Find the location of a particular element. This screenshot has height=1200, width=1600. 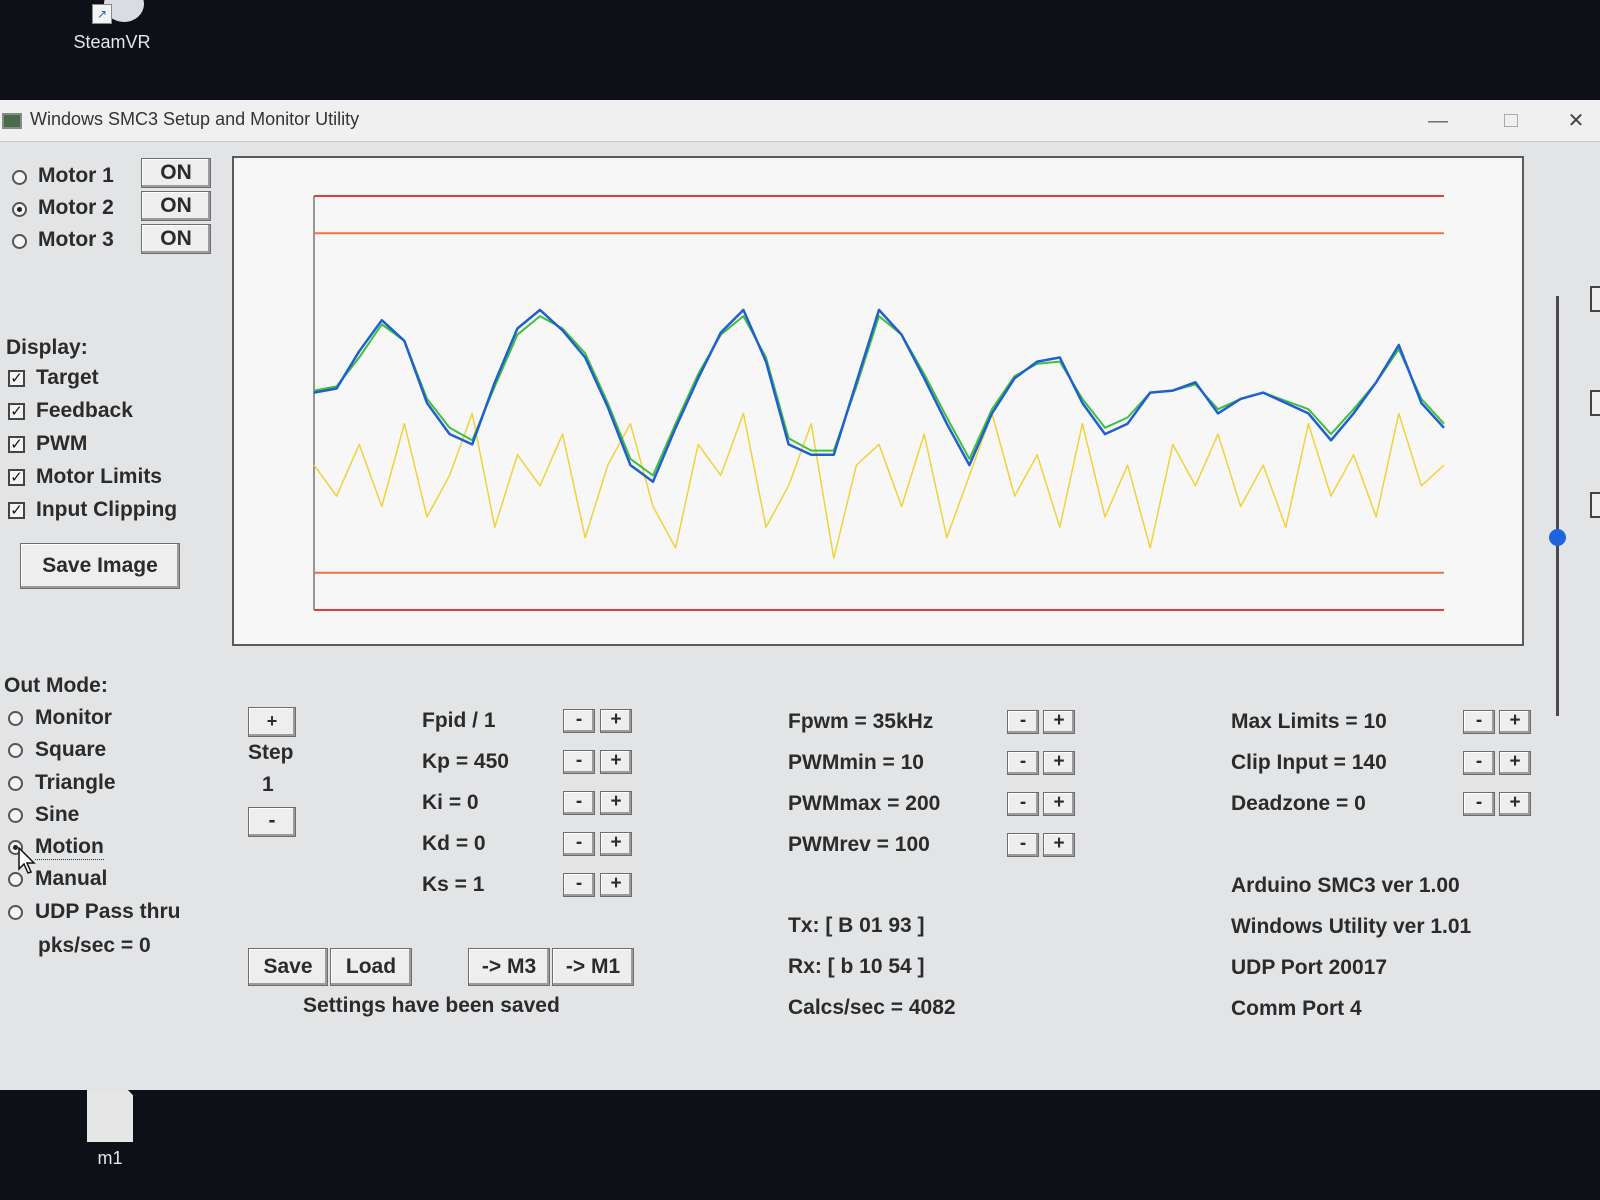

motor-3-on-button: ON is located at coordinates (176, 239).